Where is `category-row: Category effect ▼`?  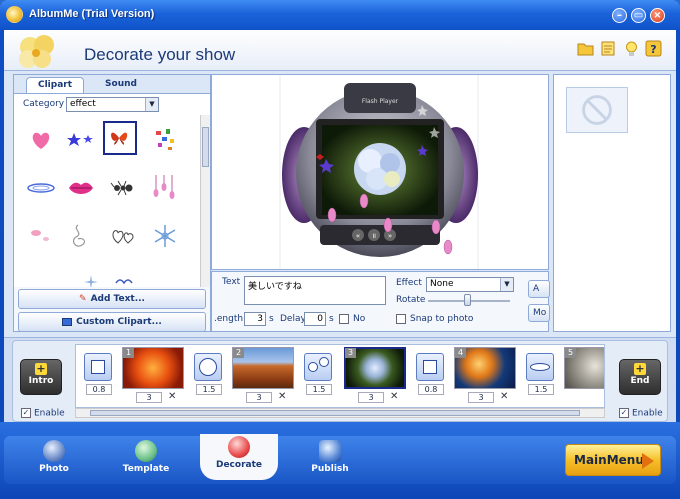
category-row: Category effect ▼ is located at coordinates (112, 104).